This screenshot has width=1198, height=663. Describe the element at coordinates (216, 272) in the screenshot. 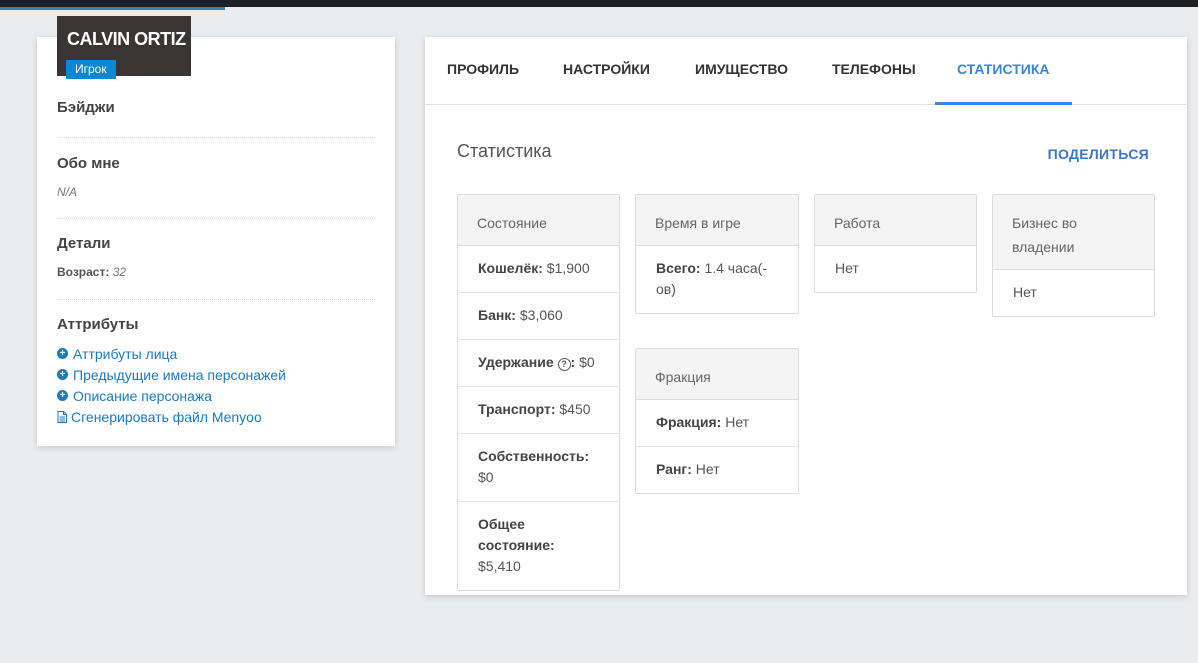

I see `age-line: Возраст: 32` at that location.